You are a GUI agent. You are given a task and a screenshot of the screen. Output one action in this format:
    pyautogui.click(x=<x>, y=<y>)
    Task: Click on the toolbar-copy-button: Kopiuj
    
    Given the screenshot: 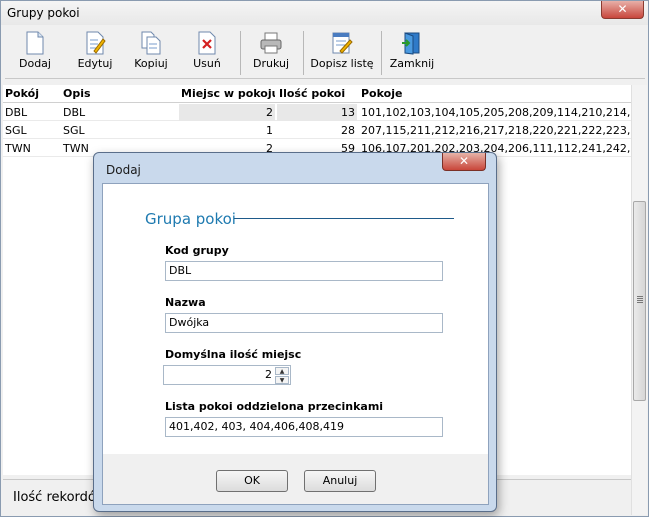 What is the action you would take?
    pyautogui.click(x=151, y=53)
    